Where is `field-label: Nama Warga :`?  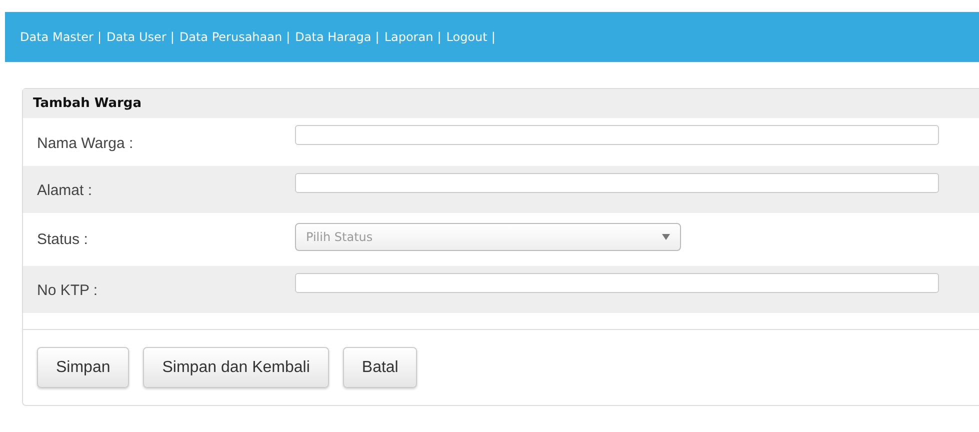 field-label: Nama Warga : is located at coordinates (85, 143).